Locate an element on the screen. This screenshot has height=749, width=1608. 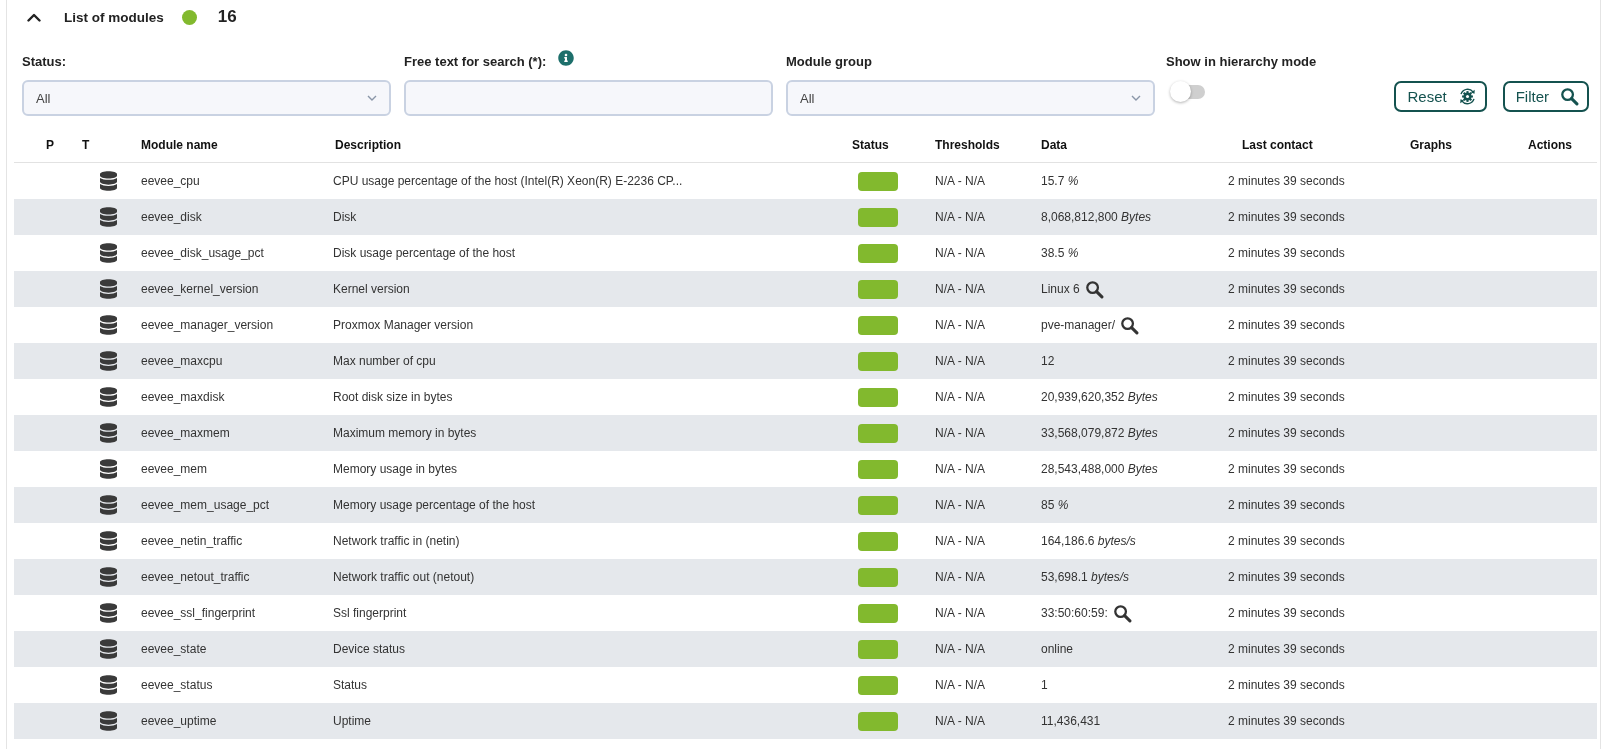
hierarchy-toggle is located at coordinates (1188, 91).